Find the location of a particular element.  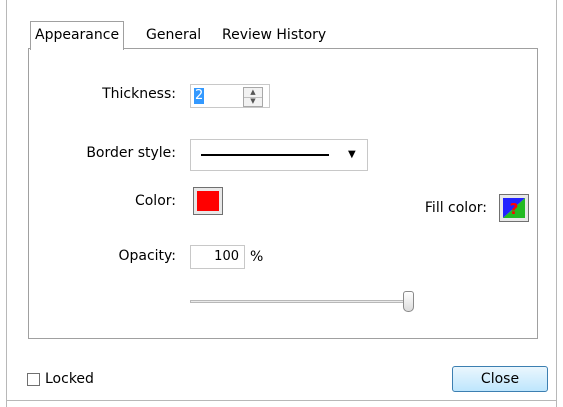

color-label: Color: is located at coordinates (155, 201).